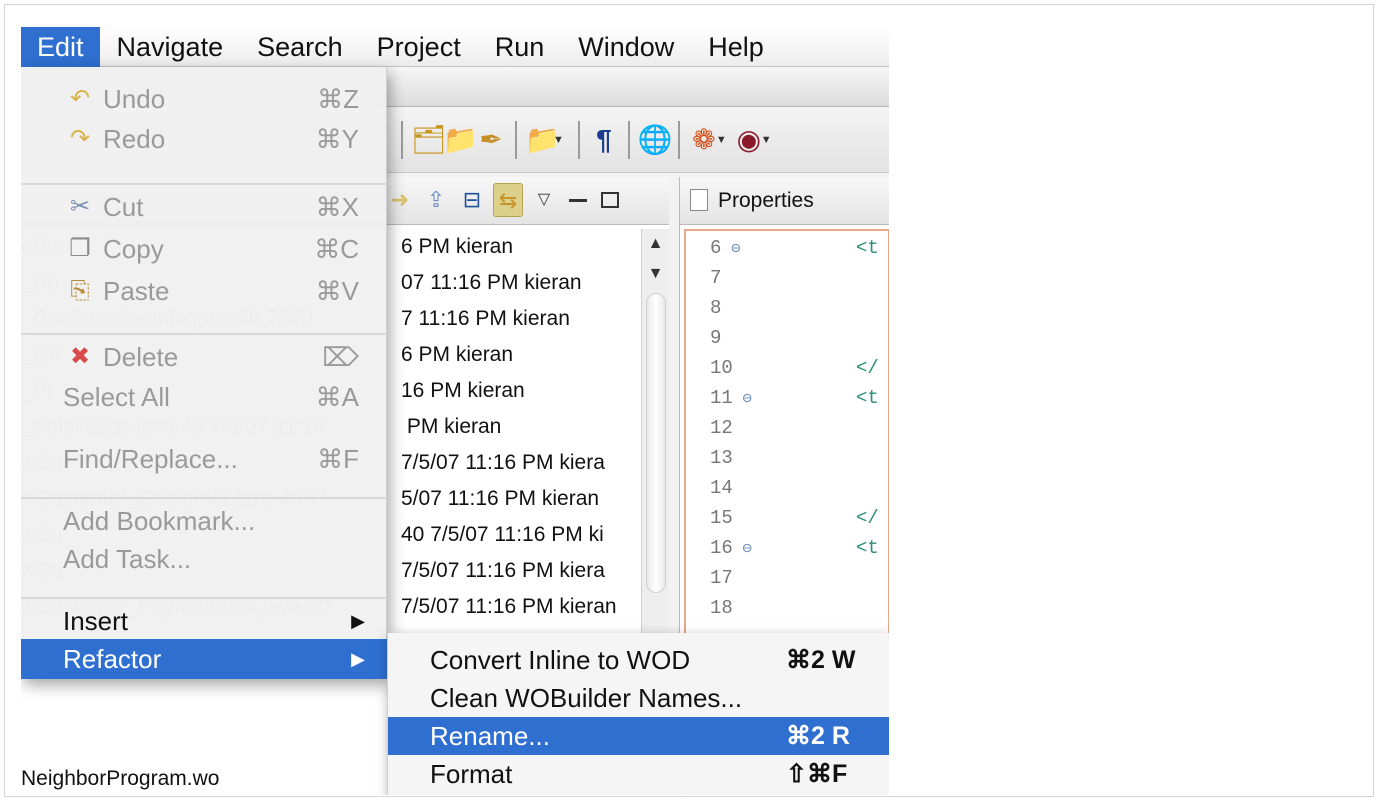 This screenshot has width=1377, height=801. What do you see at coordinates (123, 207) in the screenshot?
I see `menu-item-label: Cut` at bounding box center [123, 207].